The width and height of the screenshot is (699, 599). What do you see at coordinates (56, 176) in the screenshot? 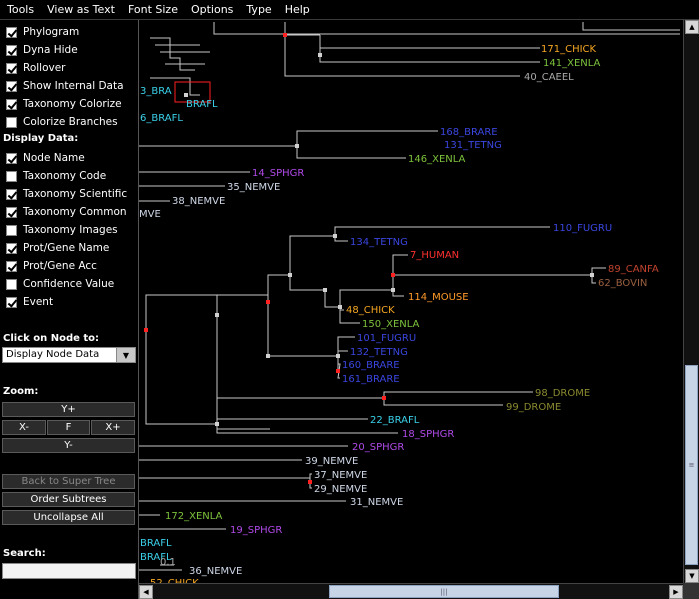
I see `display-taxonomy-code: Taxonomy Code` at bounding box center [56, 176].